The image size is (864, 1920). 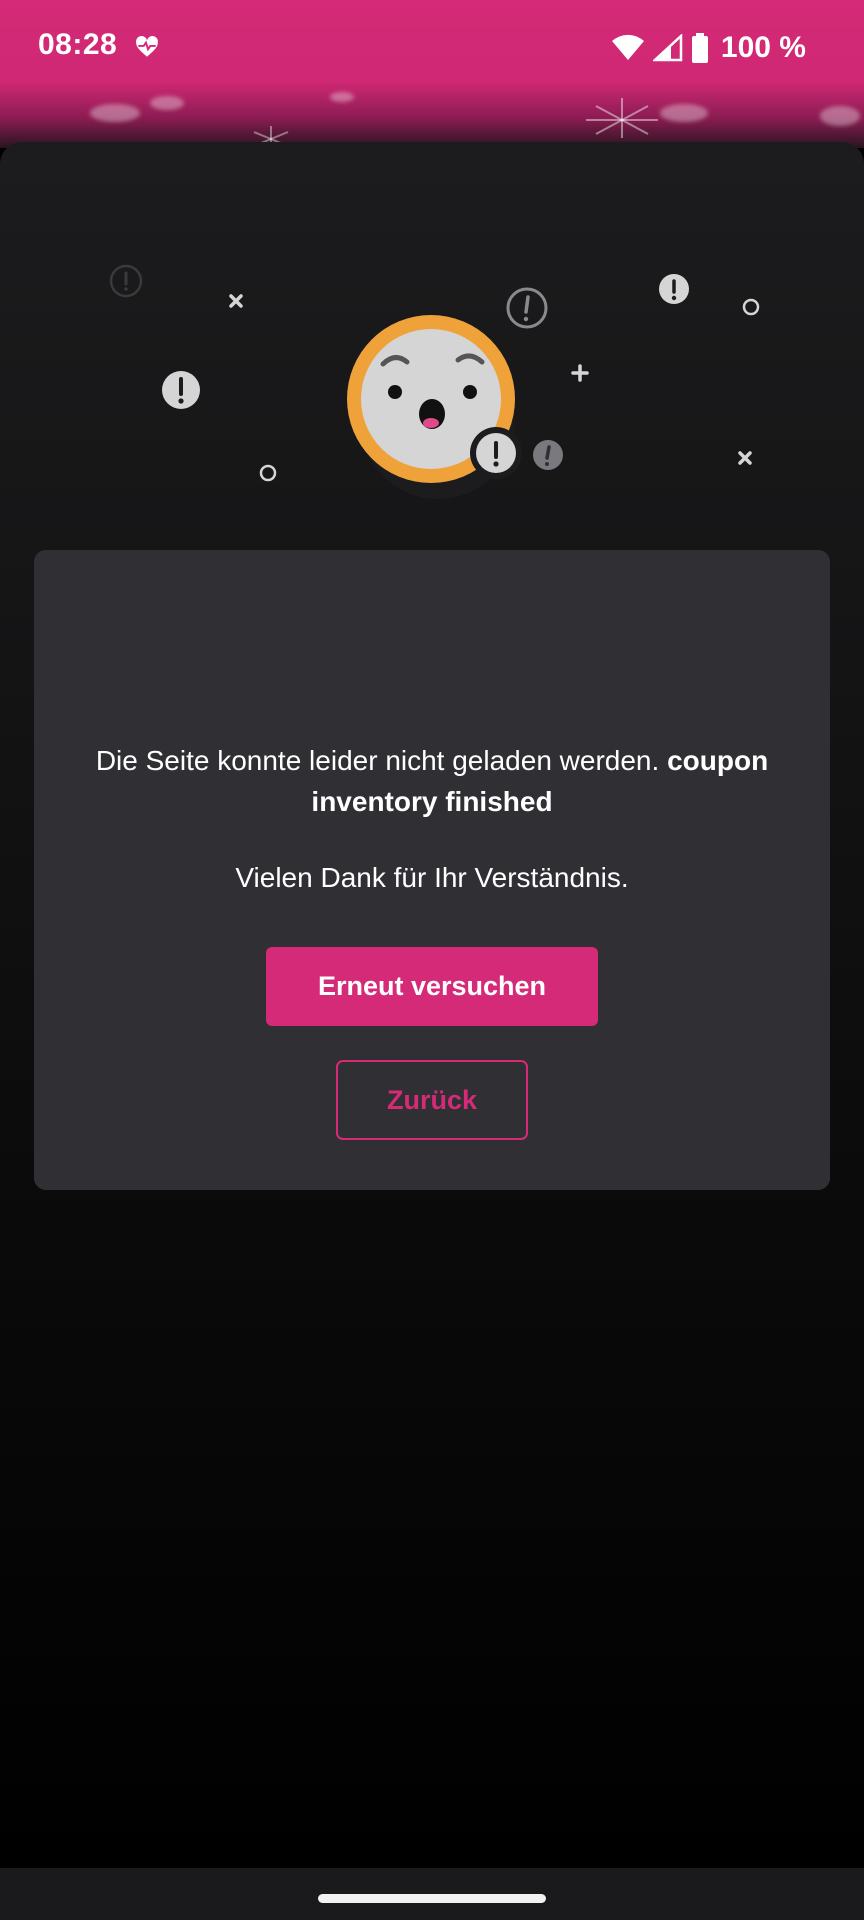 What do you see at coordinates (434, 381) in the screenshot?
I see `error-illustration` at bounding box center [434, 381].